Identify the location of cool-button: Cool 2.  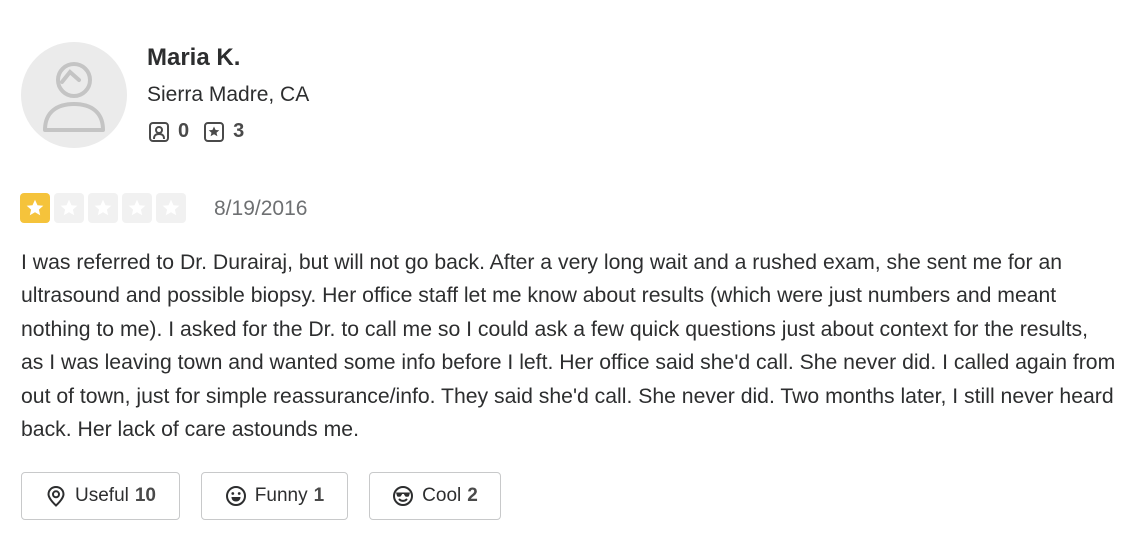
(435, 496).